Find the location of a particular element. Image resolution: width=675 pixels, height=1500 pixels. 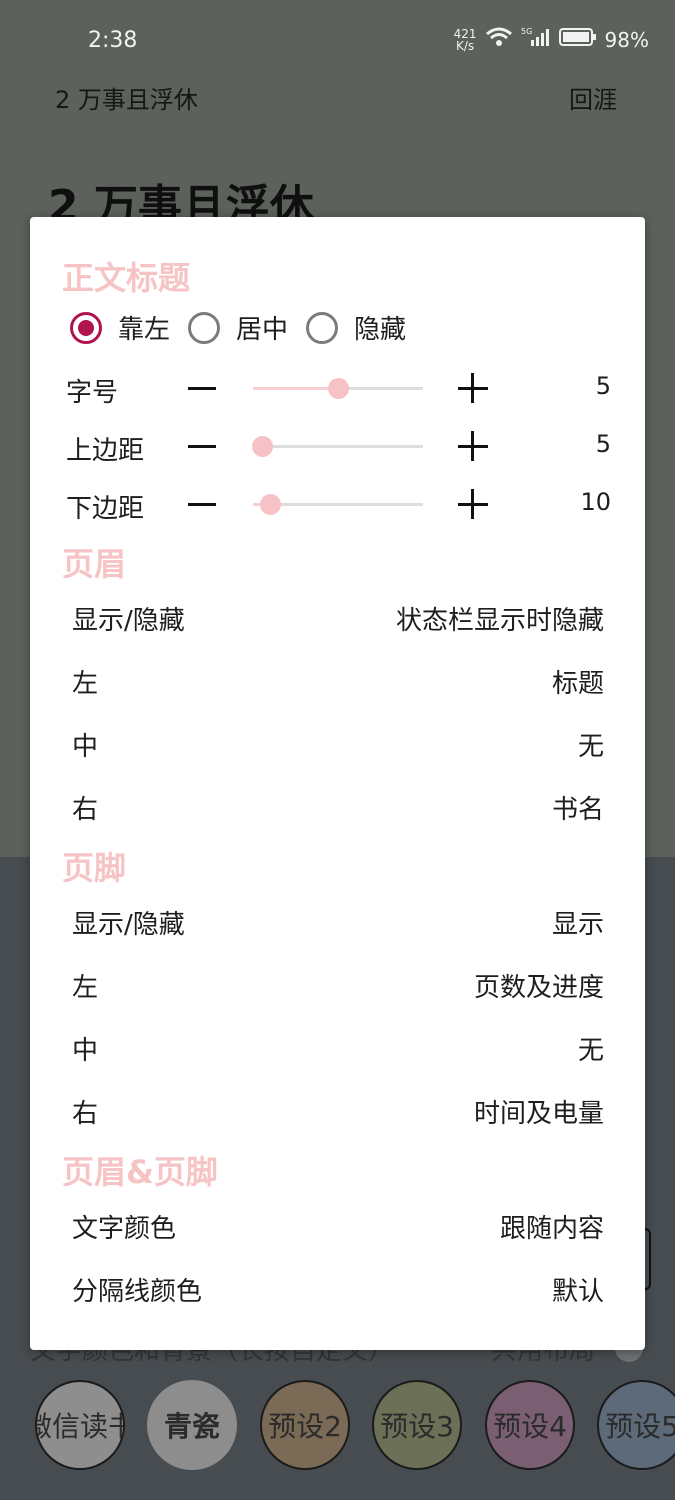

status-time: 2:38 is located at coordinates (113, 40).